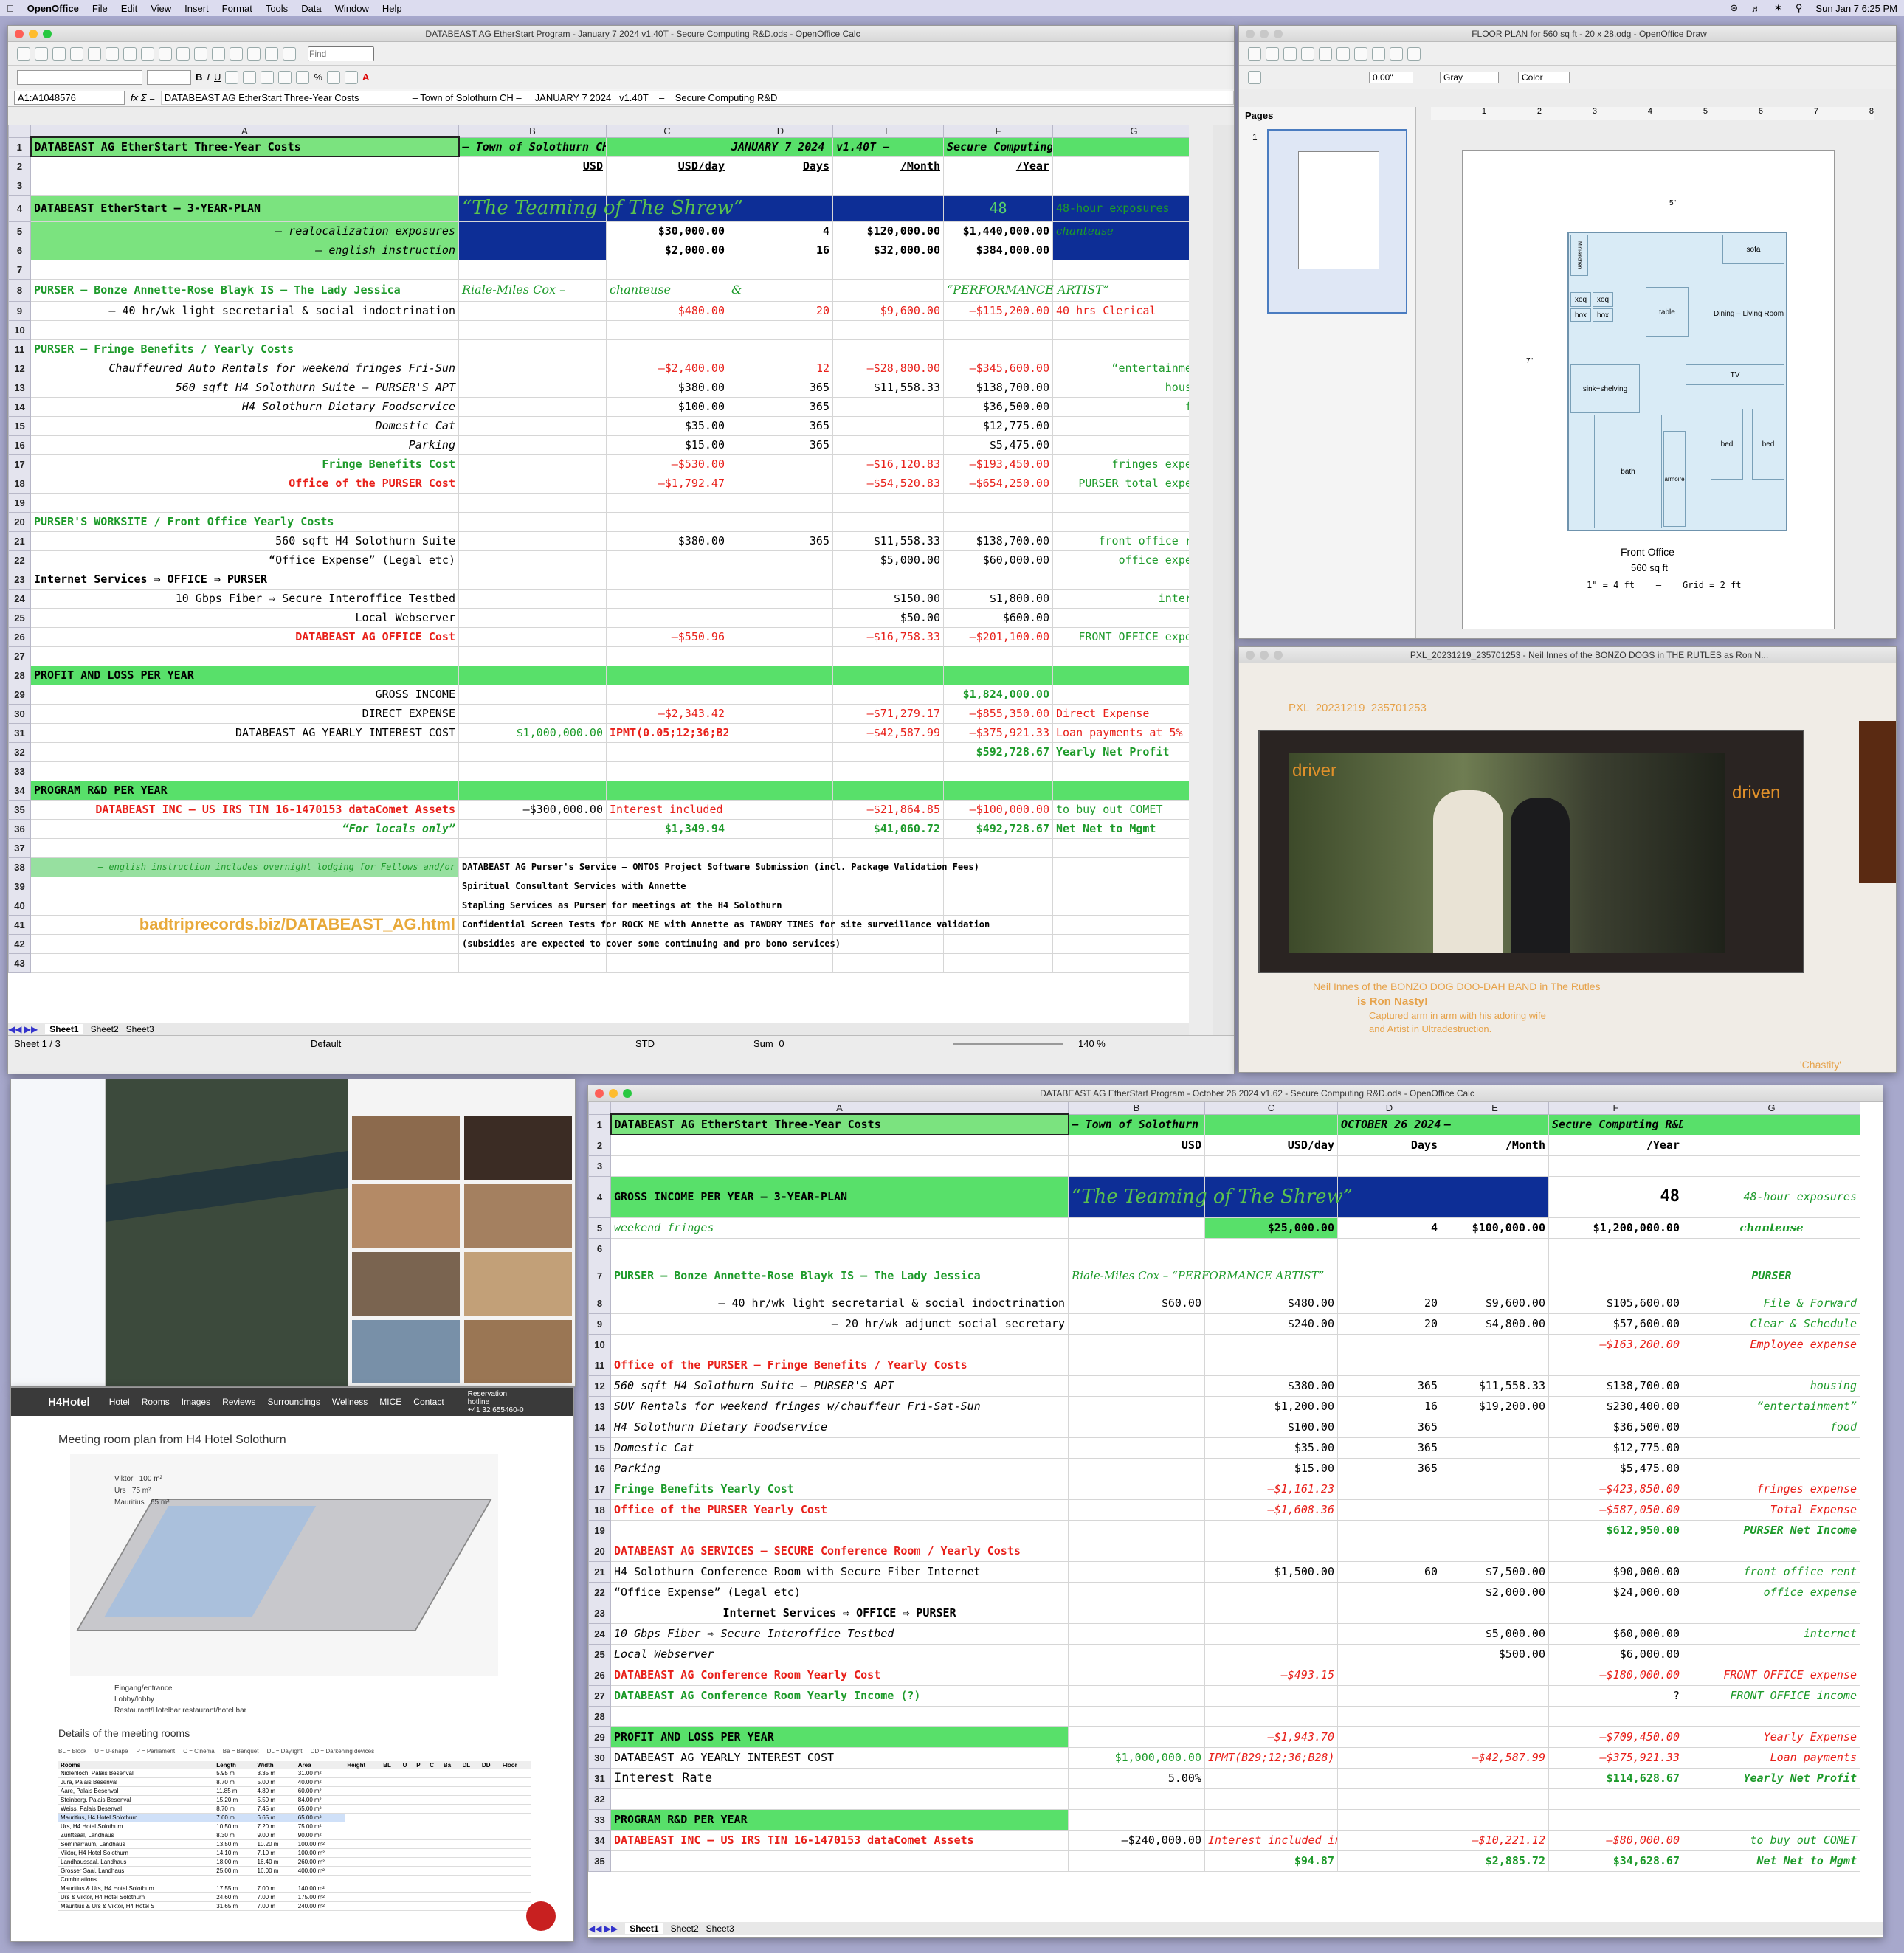 The width and height of the screenshot is (1904, 1953). I want to click on cell: 365, so click(781, 445).